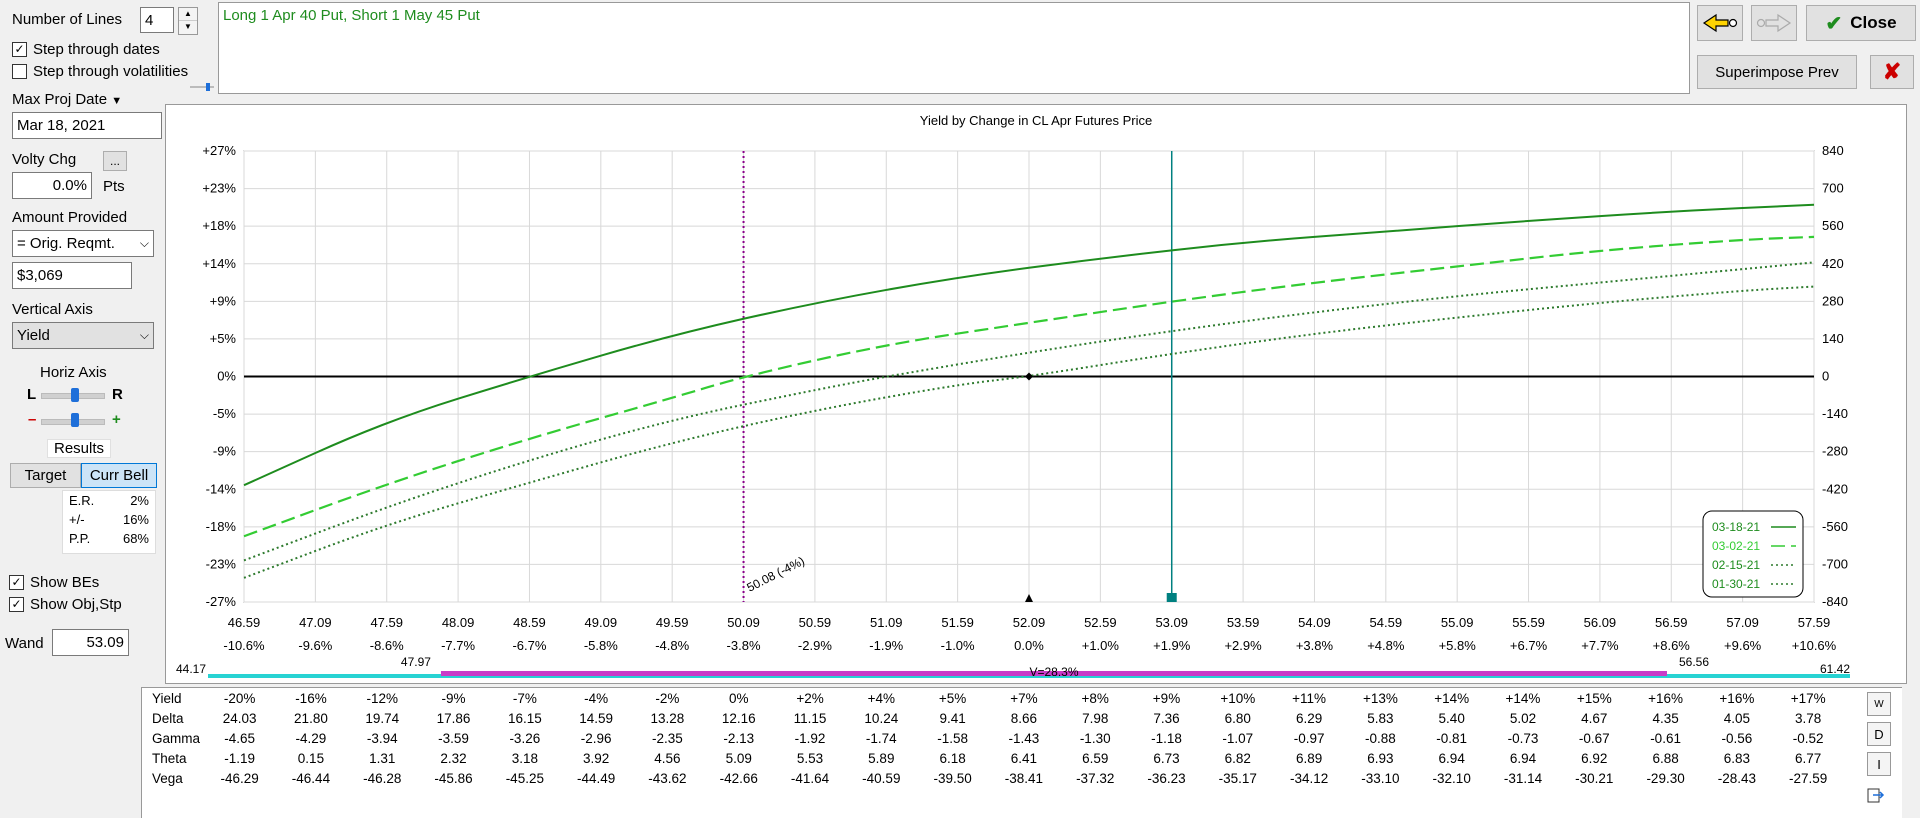 This screenshot has width=1920, height=818. Describe the element at coordinates (453, 738) in the screenshot. I see `table-cell: -3.59` at that location.